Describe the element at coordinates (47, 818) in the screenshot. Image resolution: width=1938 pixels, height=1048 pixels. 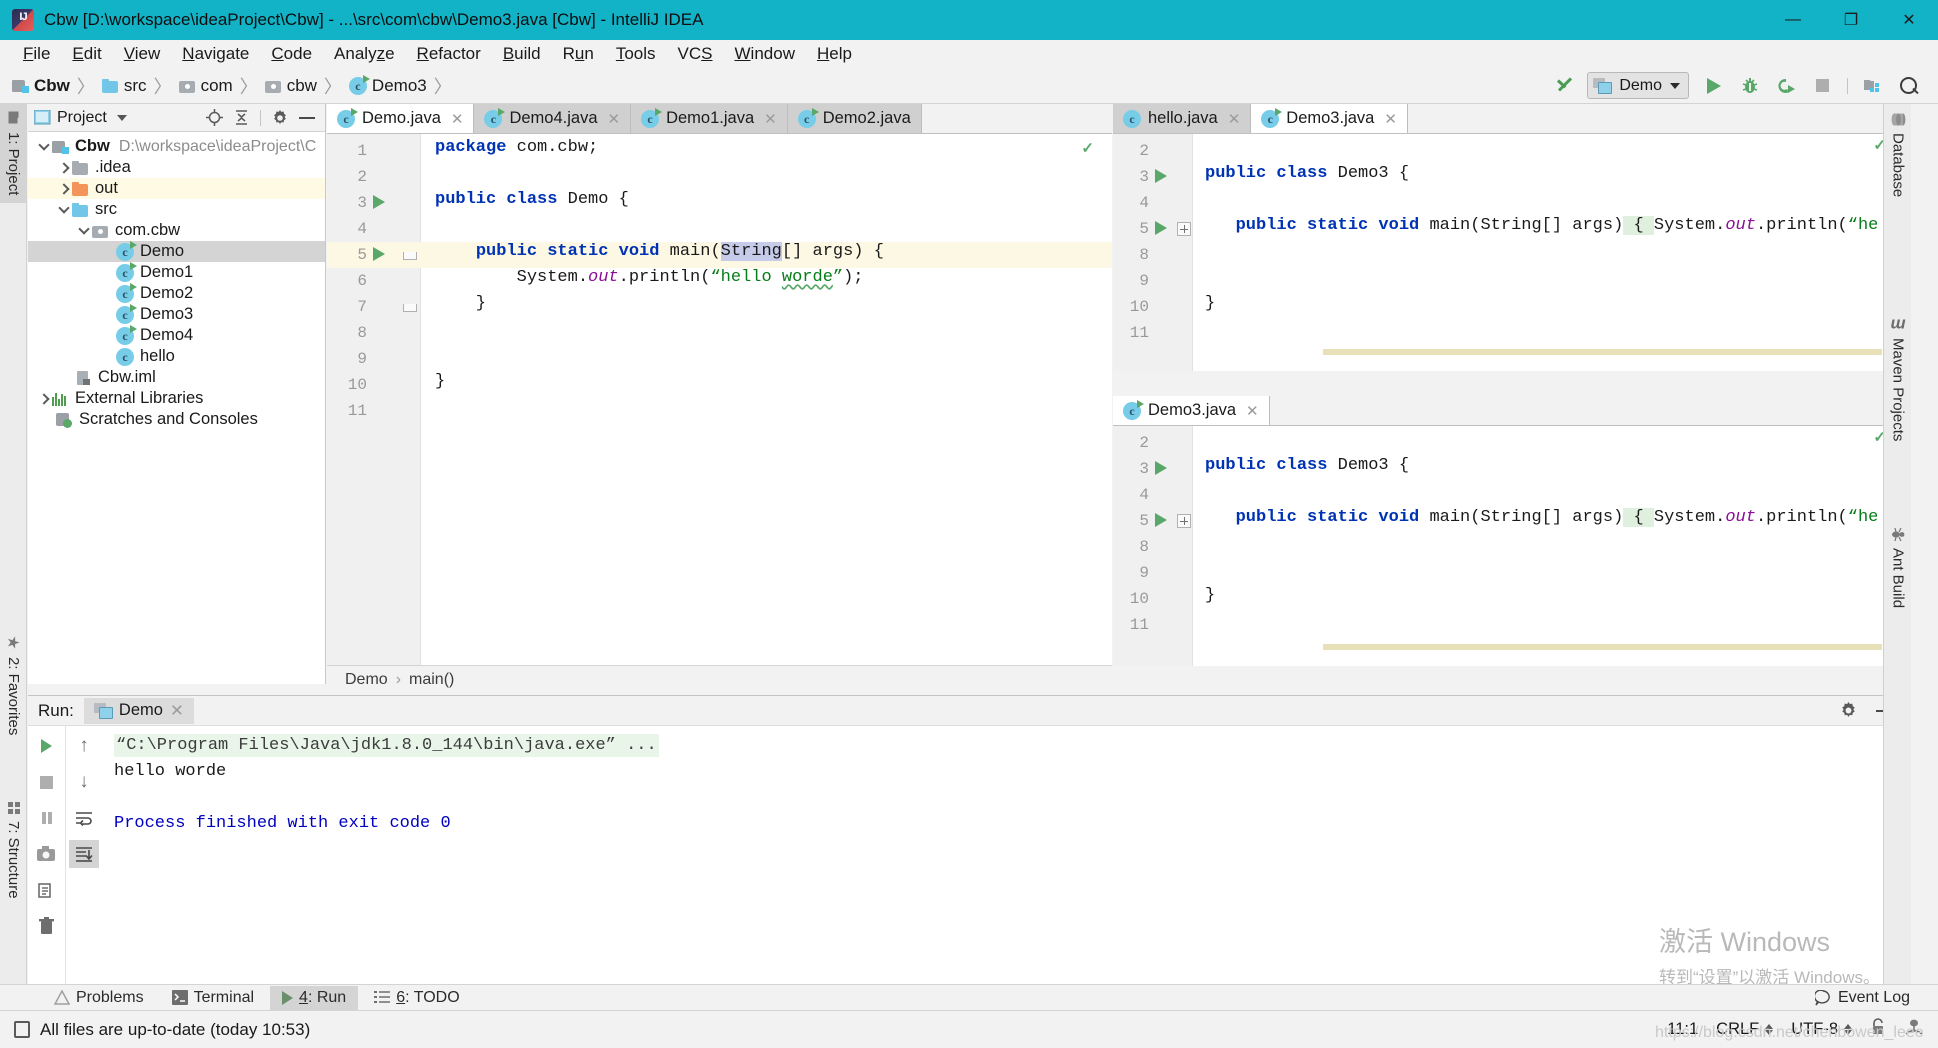
I see `pause-button` at that location.